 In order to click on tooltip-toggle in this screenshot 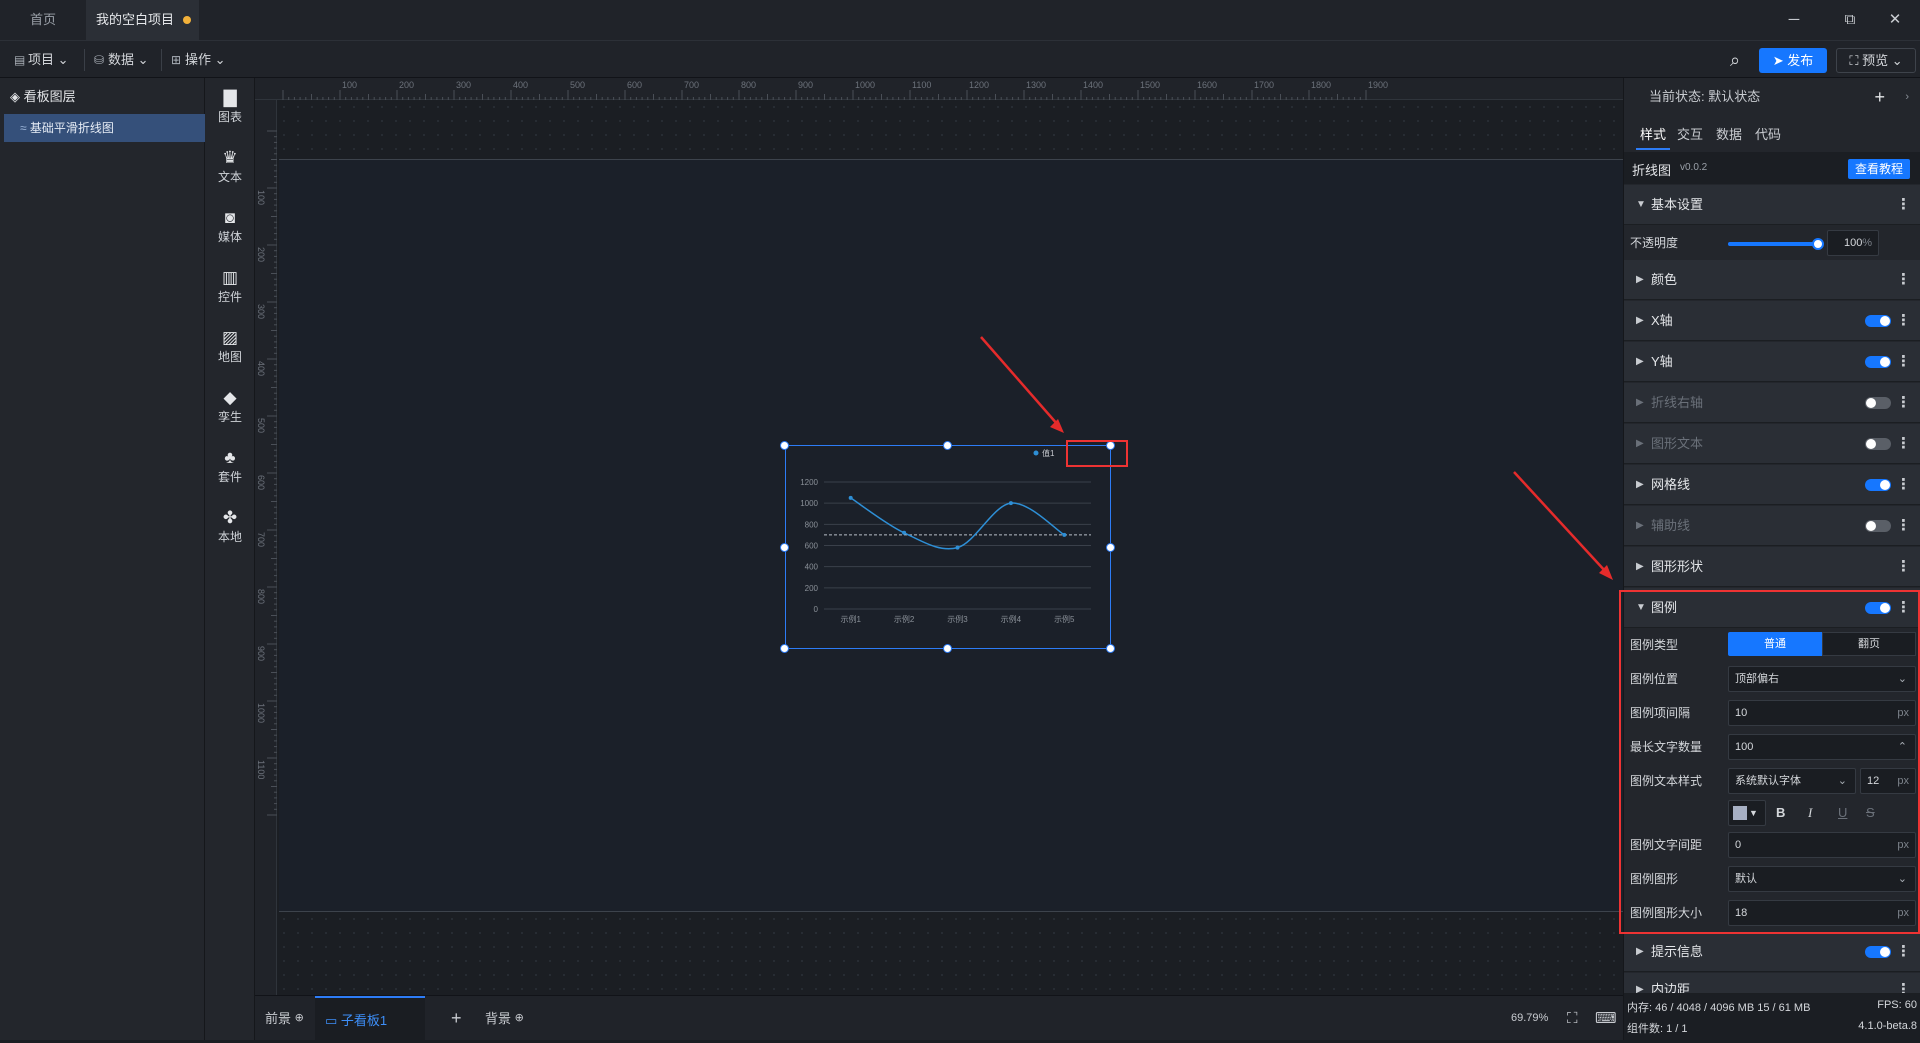, I will do `click(1878, 952)`.